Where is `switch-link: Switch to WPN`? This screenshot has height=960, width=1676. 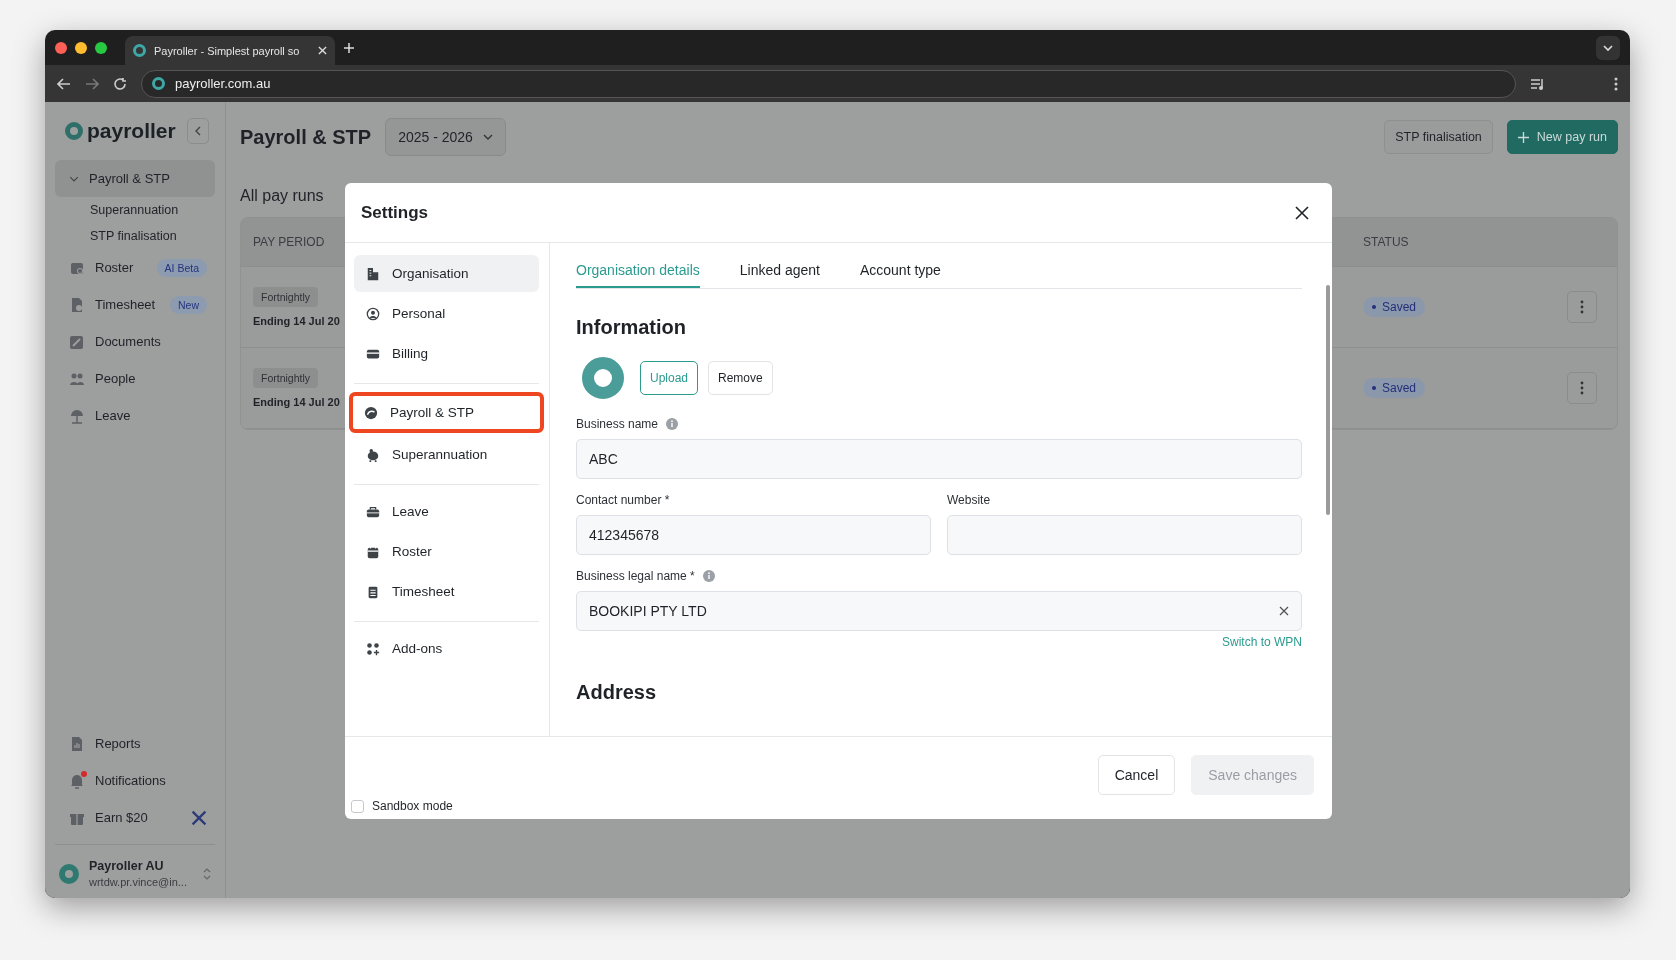
switch-link: Switch to WPN is located at coordinates (1262, 642).